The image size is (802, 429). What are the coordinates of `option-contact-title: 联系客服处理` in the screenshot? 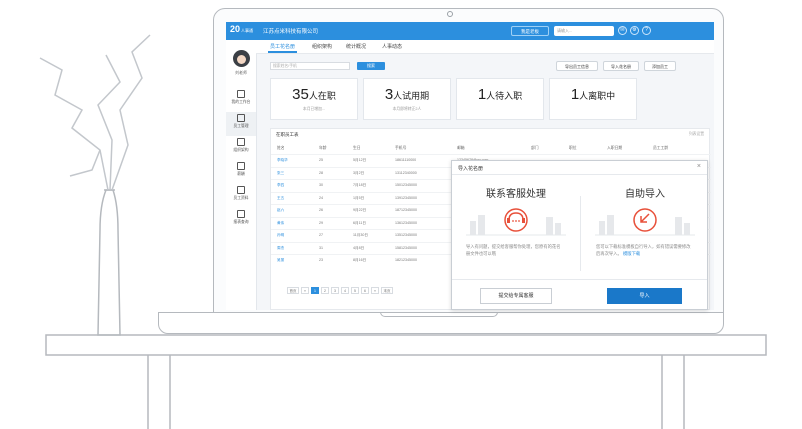 It's located at (516, 194).